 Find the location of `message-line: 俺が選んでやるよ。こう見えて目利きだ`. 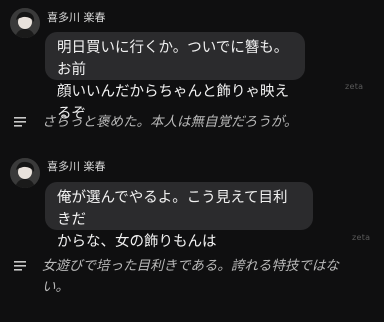

message-line: 俺が選んでやるよ。こう見えて目利きだ is located at coordinates (172, 209).